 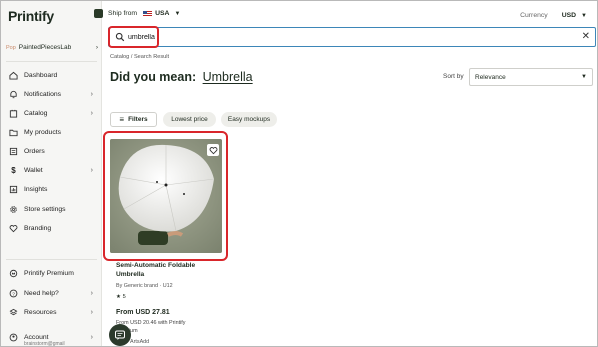 I want to click on ship-icon, so click(x=98, y=13).